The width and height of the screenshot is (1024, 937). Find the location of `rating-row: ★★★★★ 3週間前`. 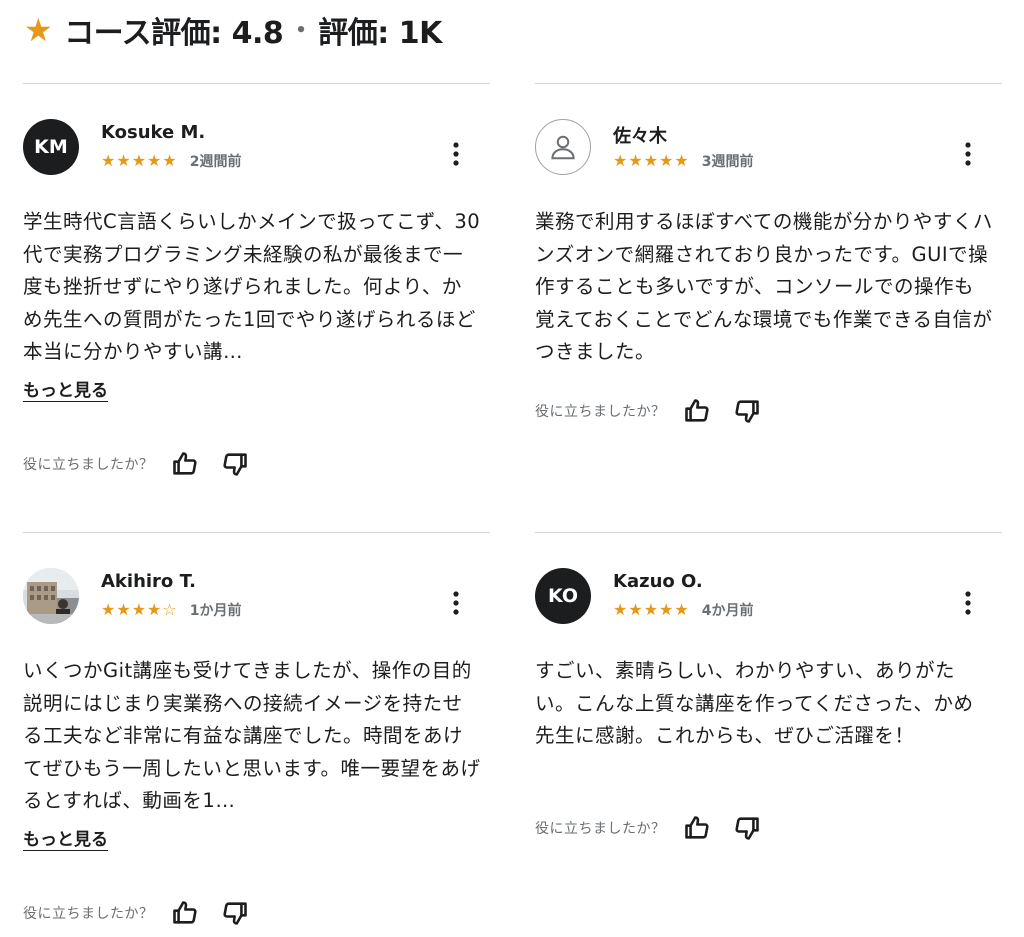

rating-row: ★★★★★ 3週間前 is located at coordinates (683, 161).